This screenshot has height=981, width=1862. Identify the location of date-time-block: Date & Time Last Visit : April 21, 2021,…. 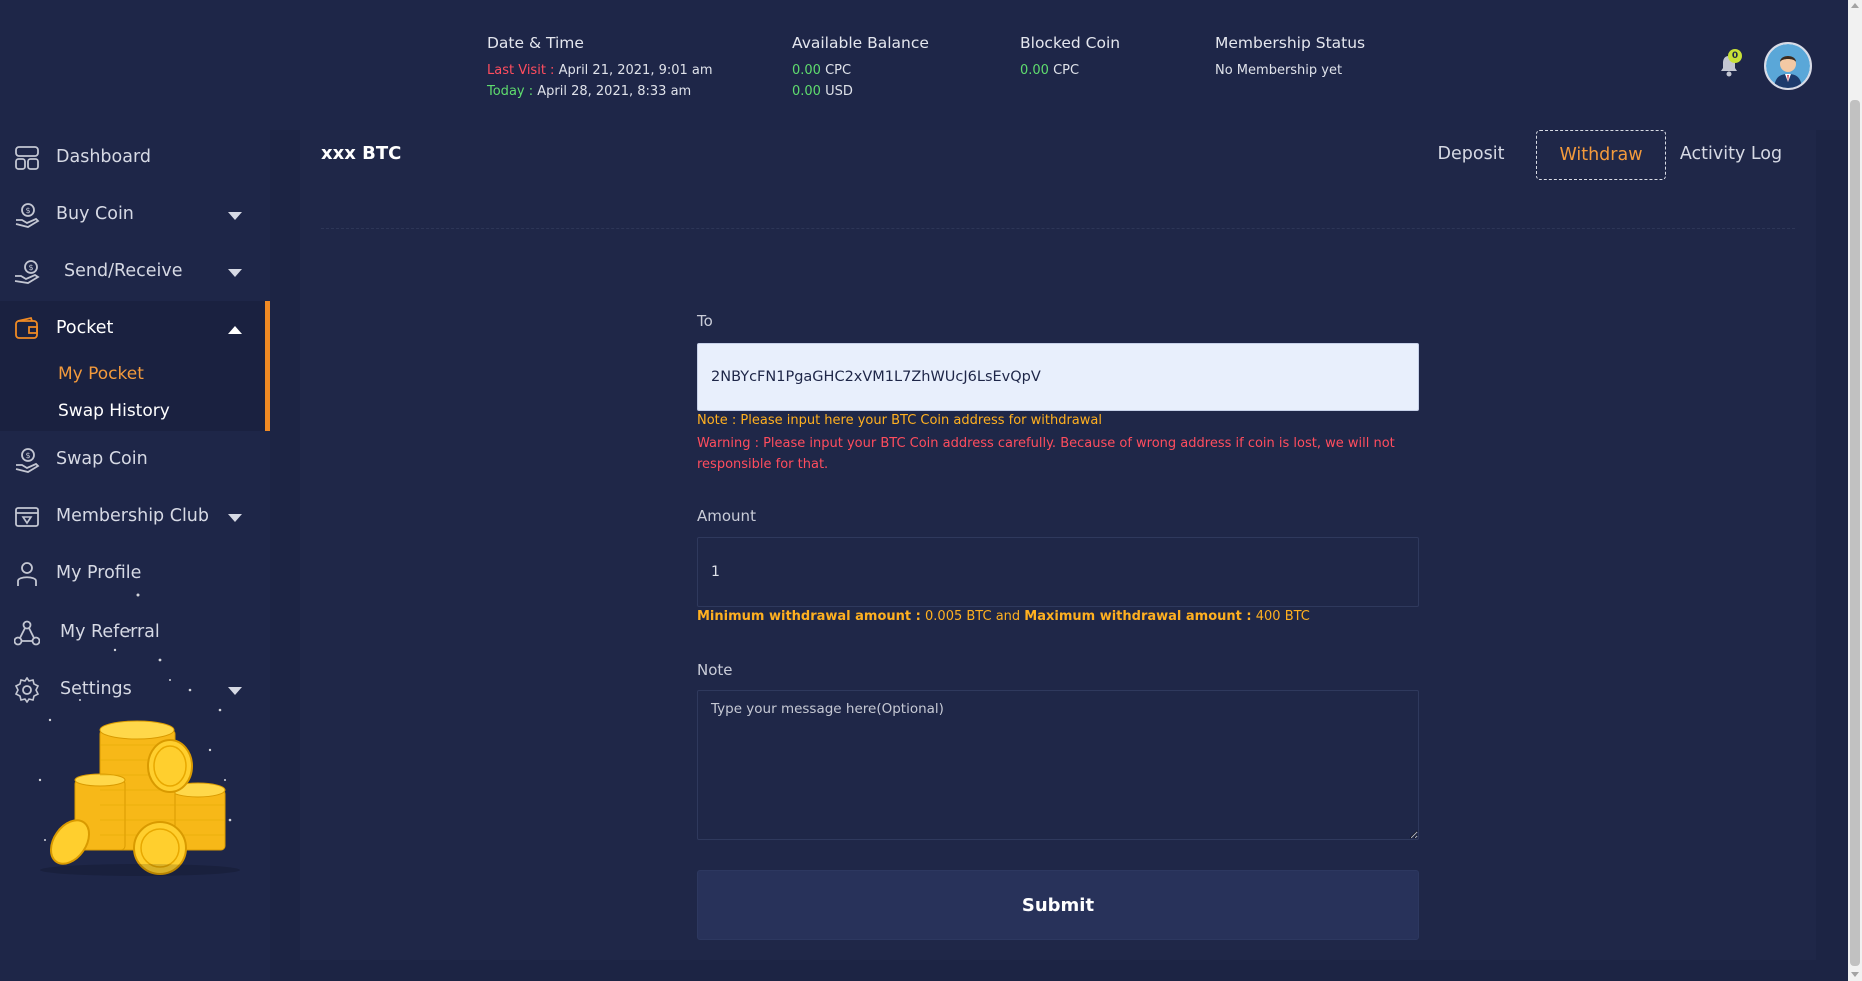
(600, 68).